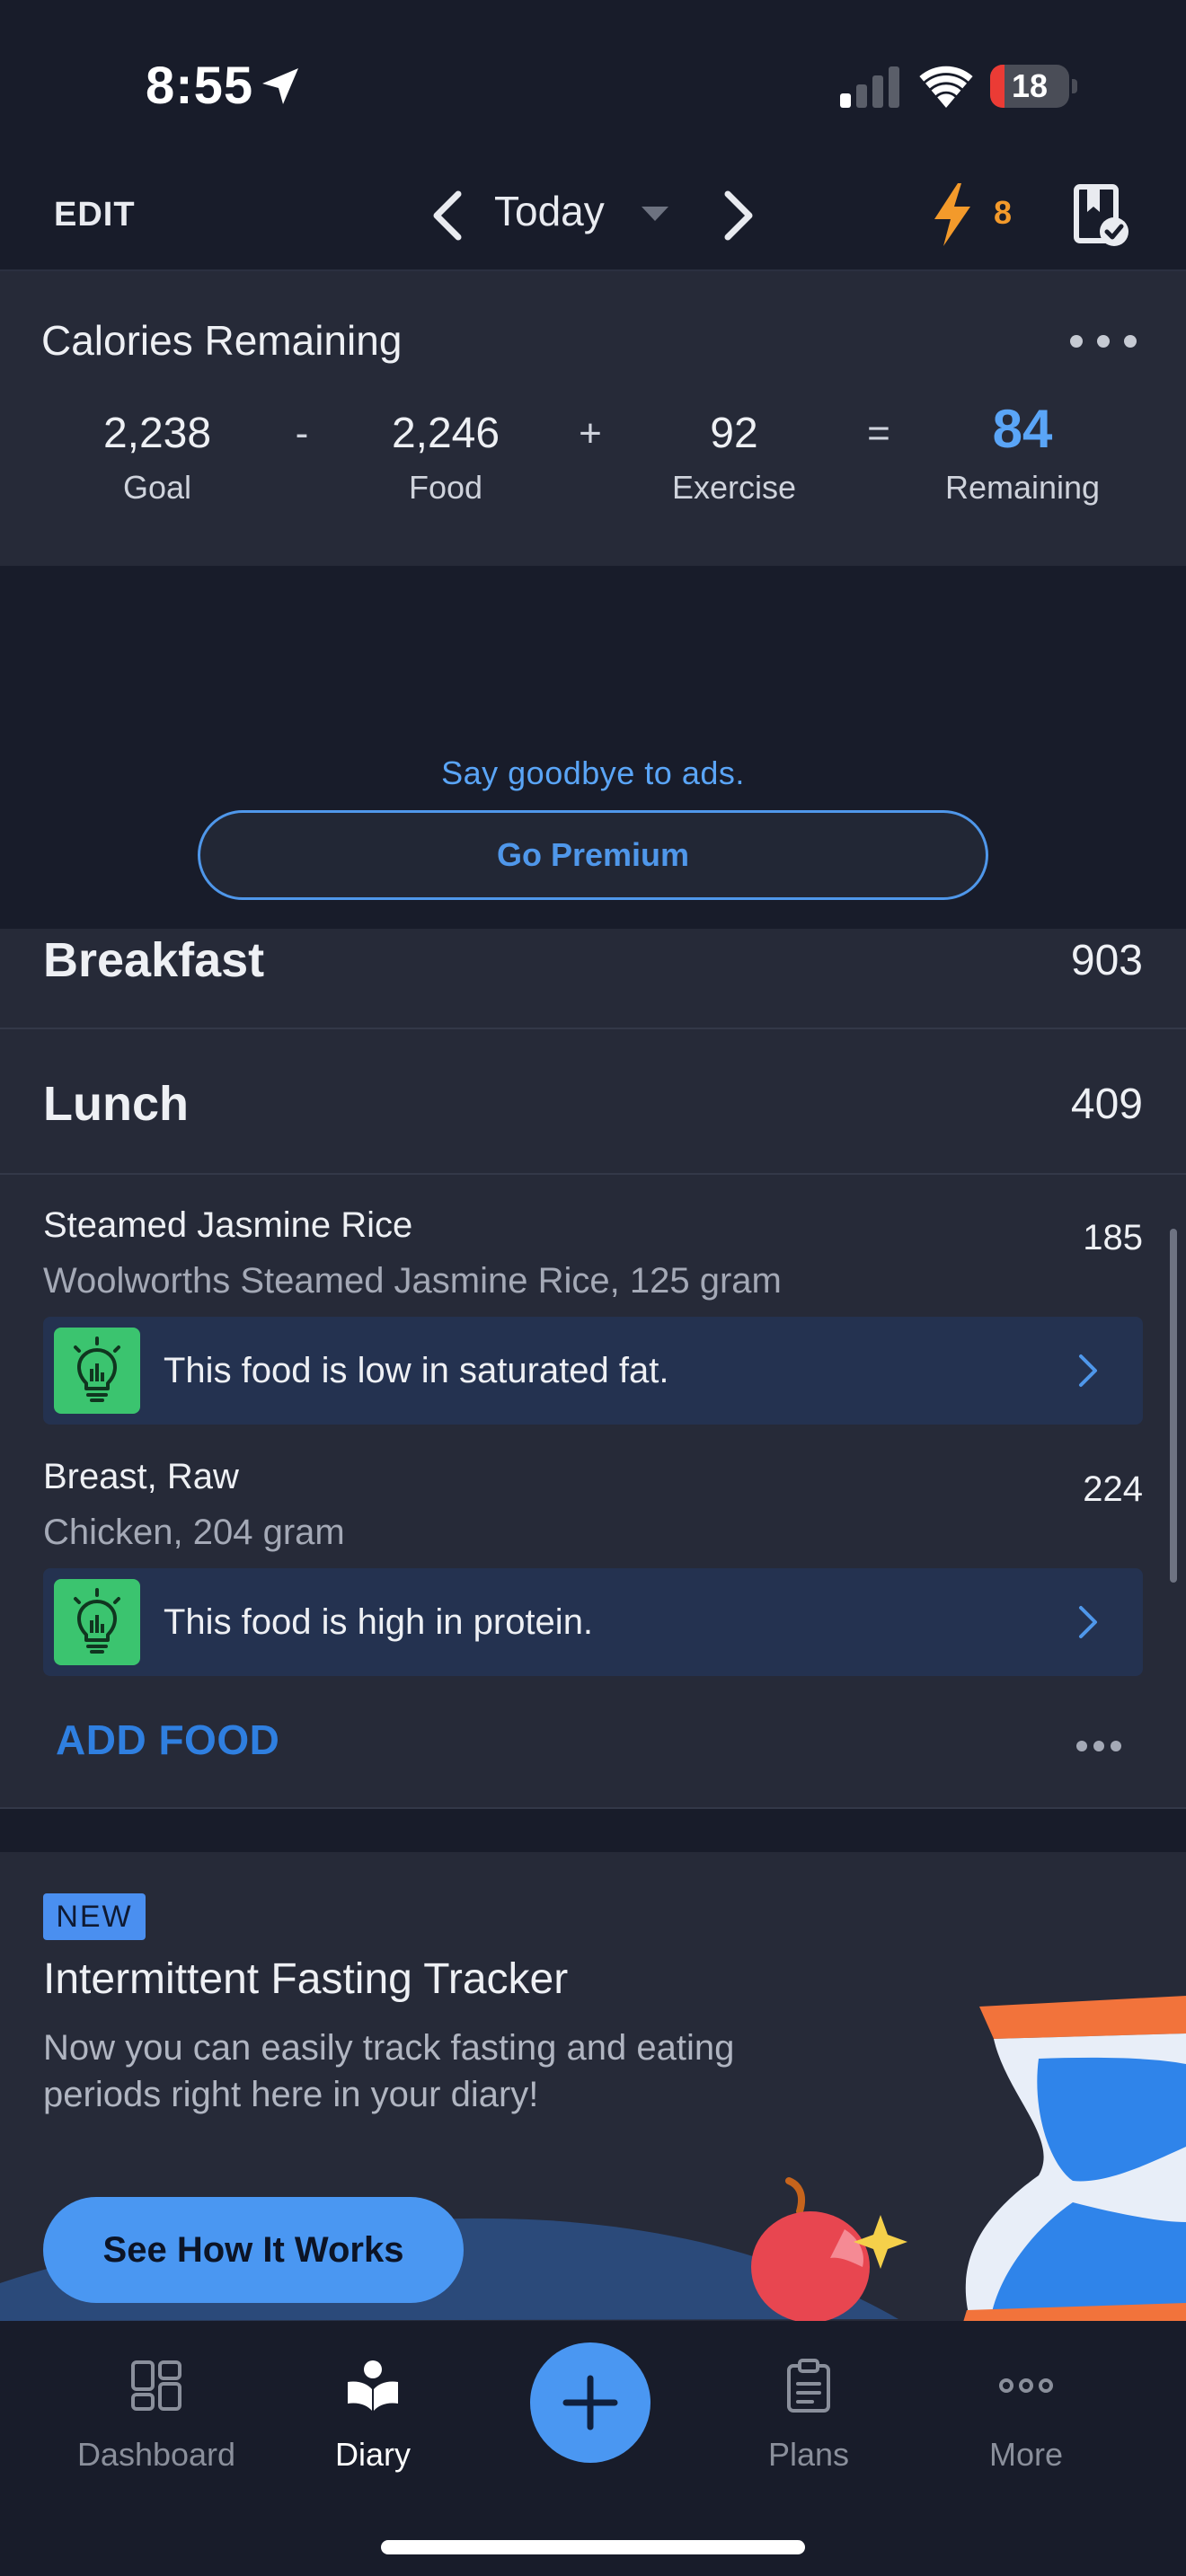  What do you see at coordinates (157, 433) in the screenshot?
I see `goal-value: 2,238` at bounding box center [157, 433].